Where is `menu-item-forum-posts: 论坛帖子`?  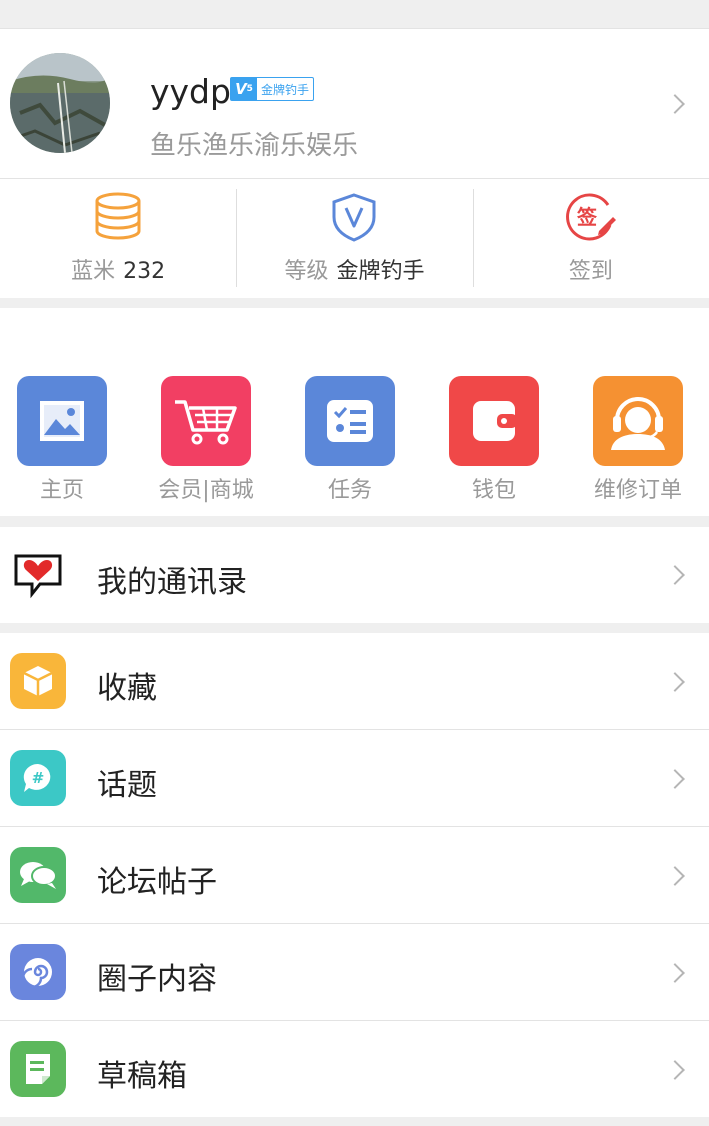 menu-item-forum-posts: 论坛帖子 is located at coordinates (354, 875).